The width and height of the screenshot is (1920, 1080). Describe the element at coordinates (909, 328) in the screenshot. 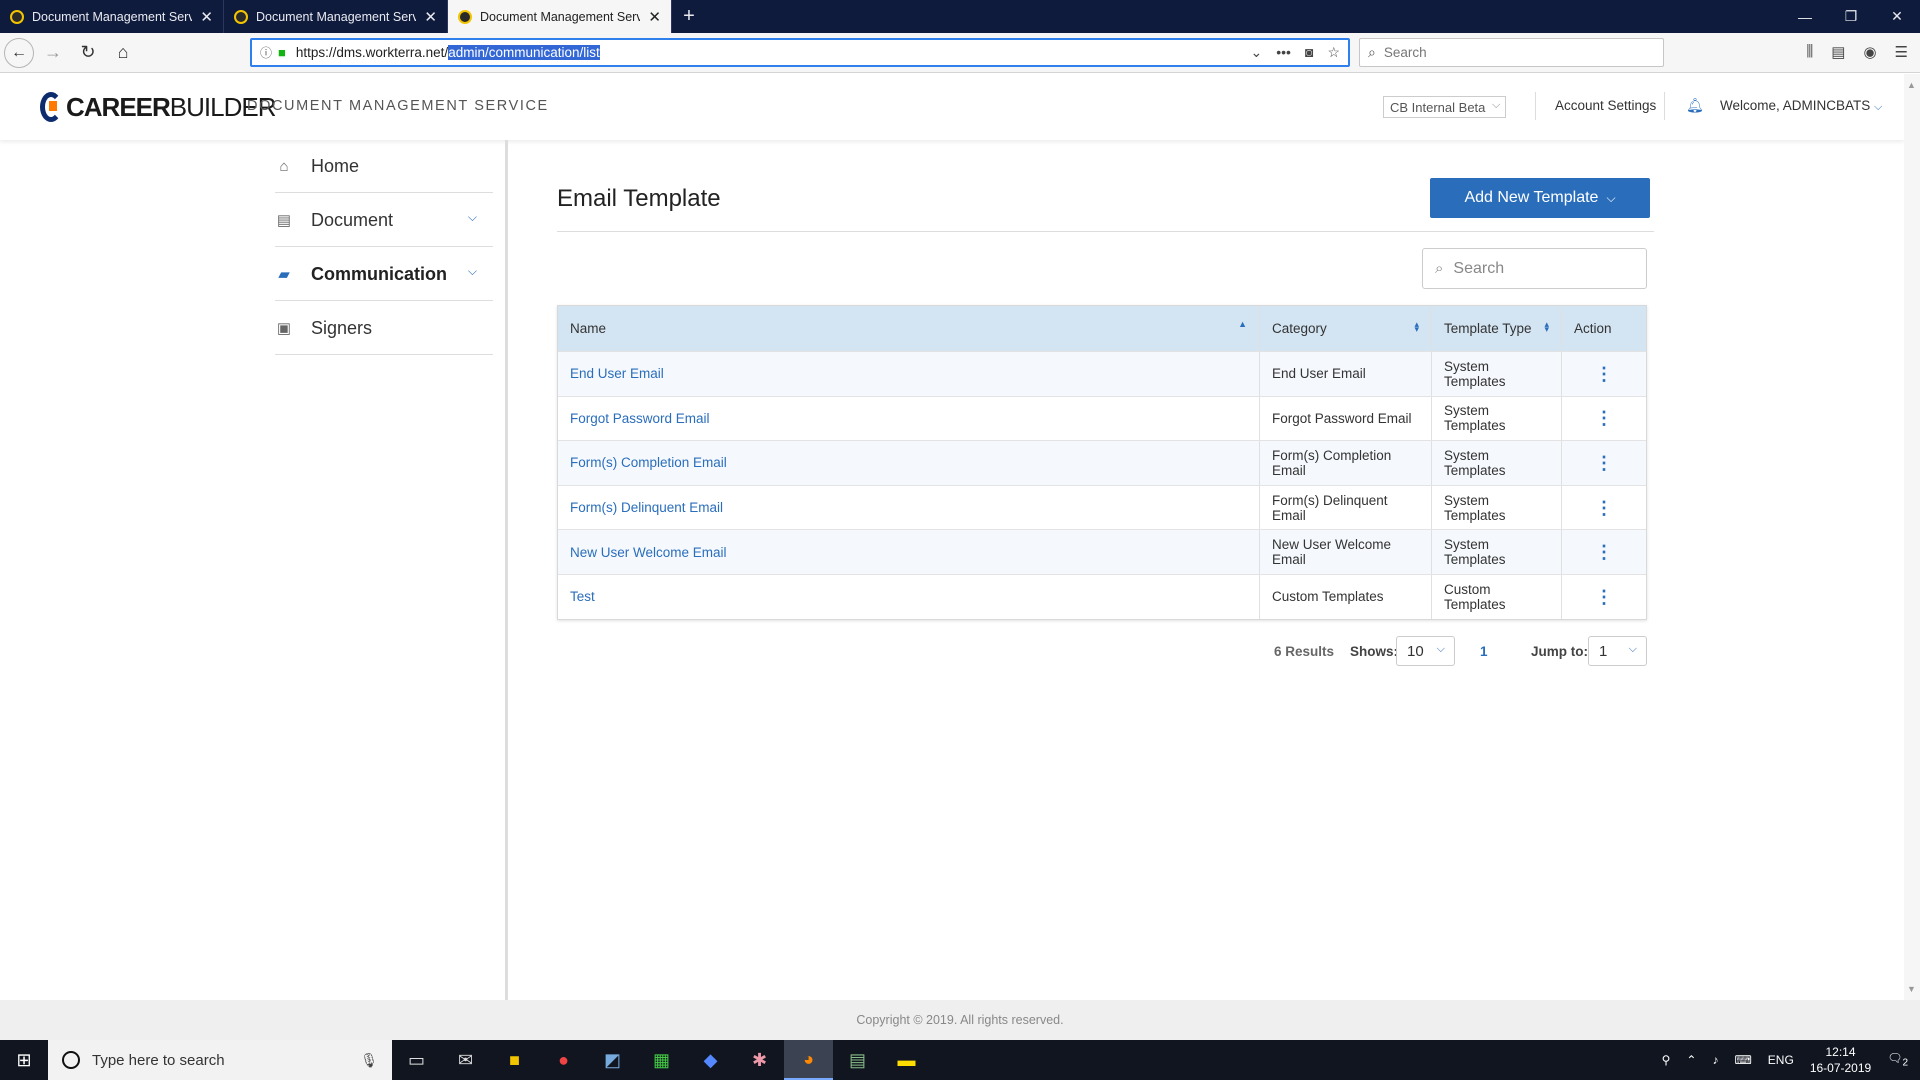

I see `column-header-name: Name ▲` at that location.